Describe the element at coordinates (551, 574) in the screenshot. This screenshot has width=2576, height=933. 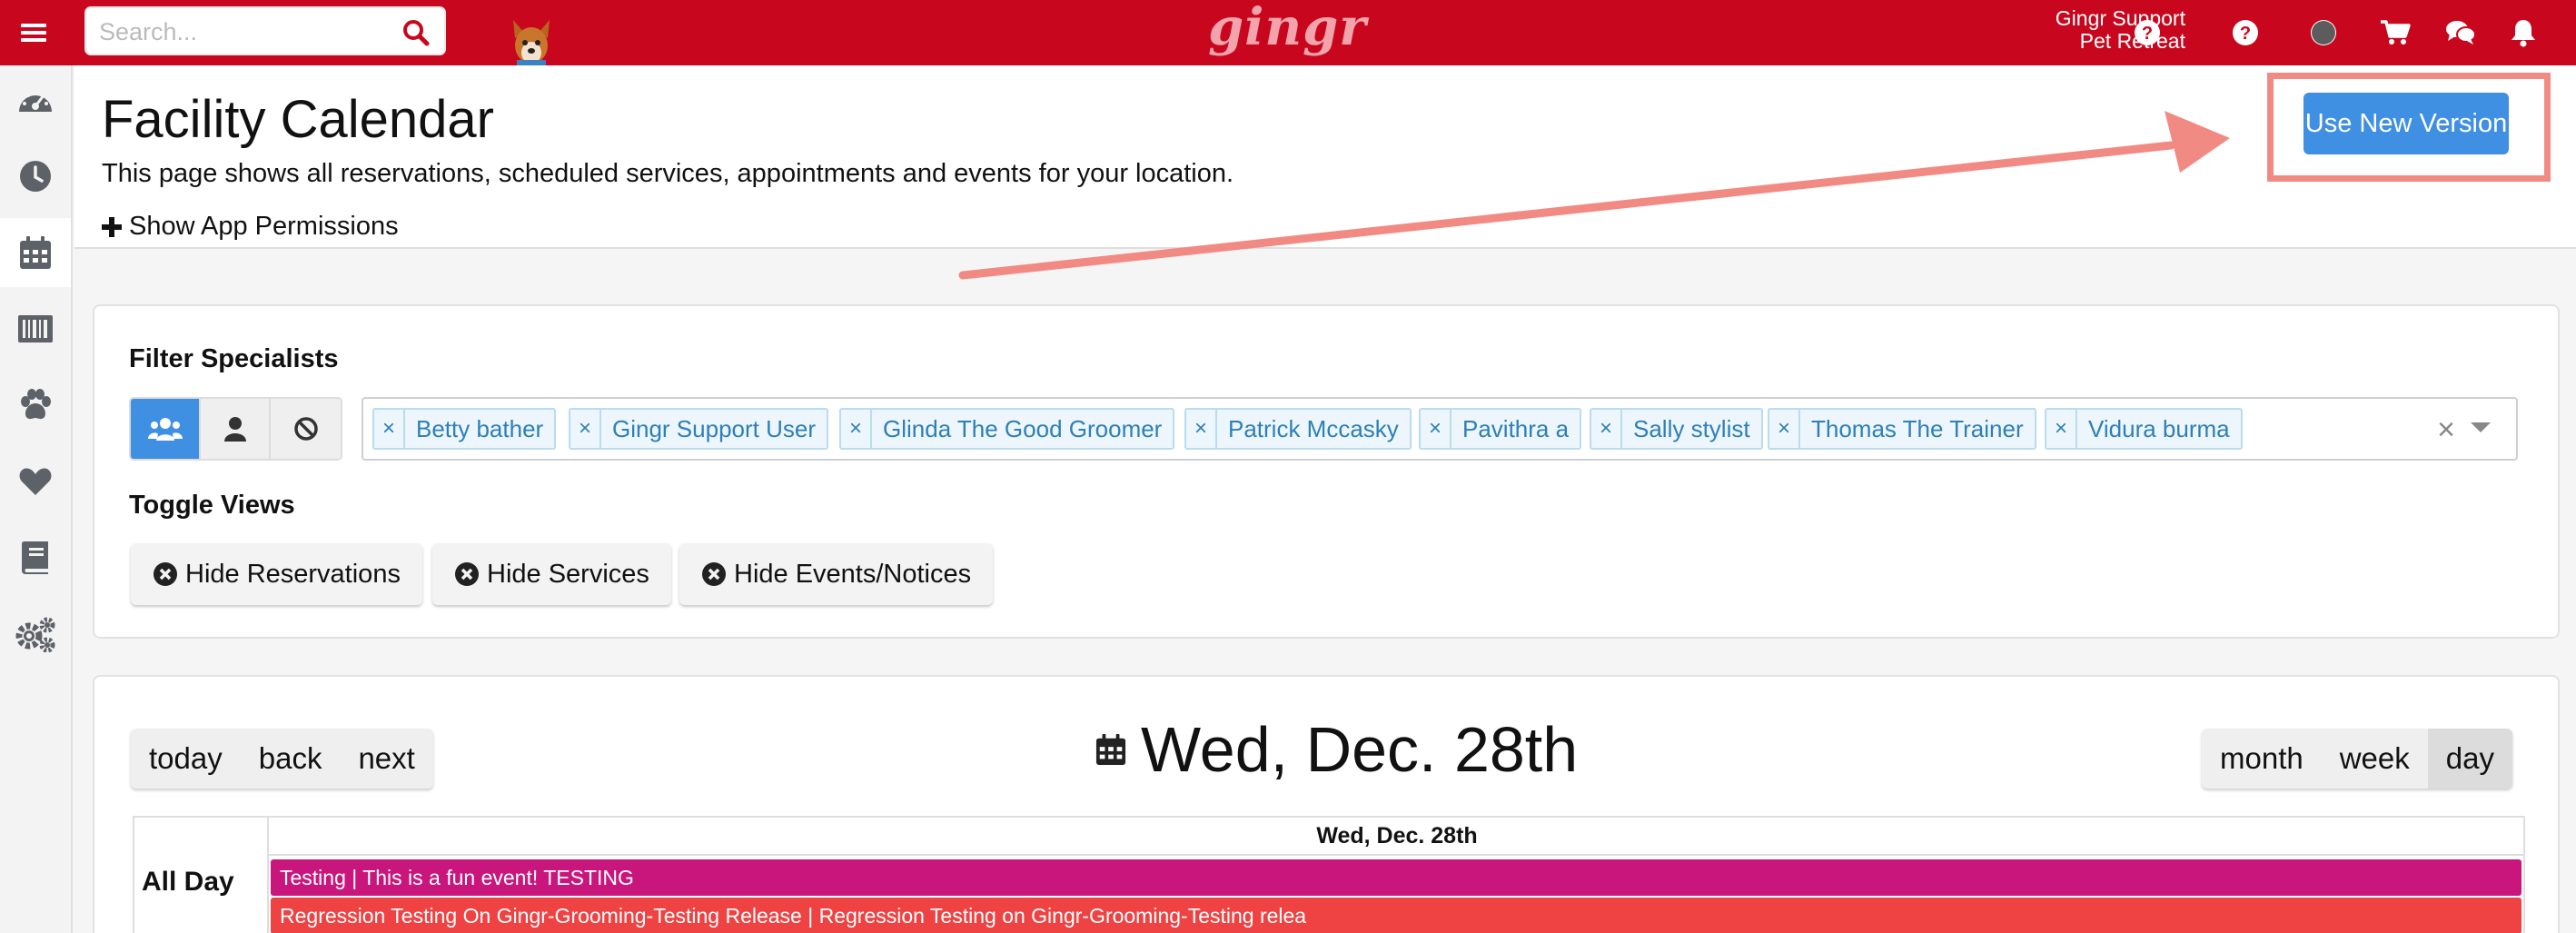
I see `hide-services-button: Hide Services` at that location.